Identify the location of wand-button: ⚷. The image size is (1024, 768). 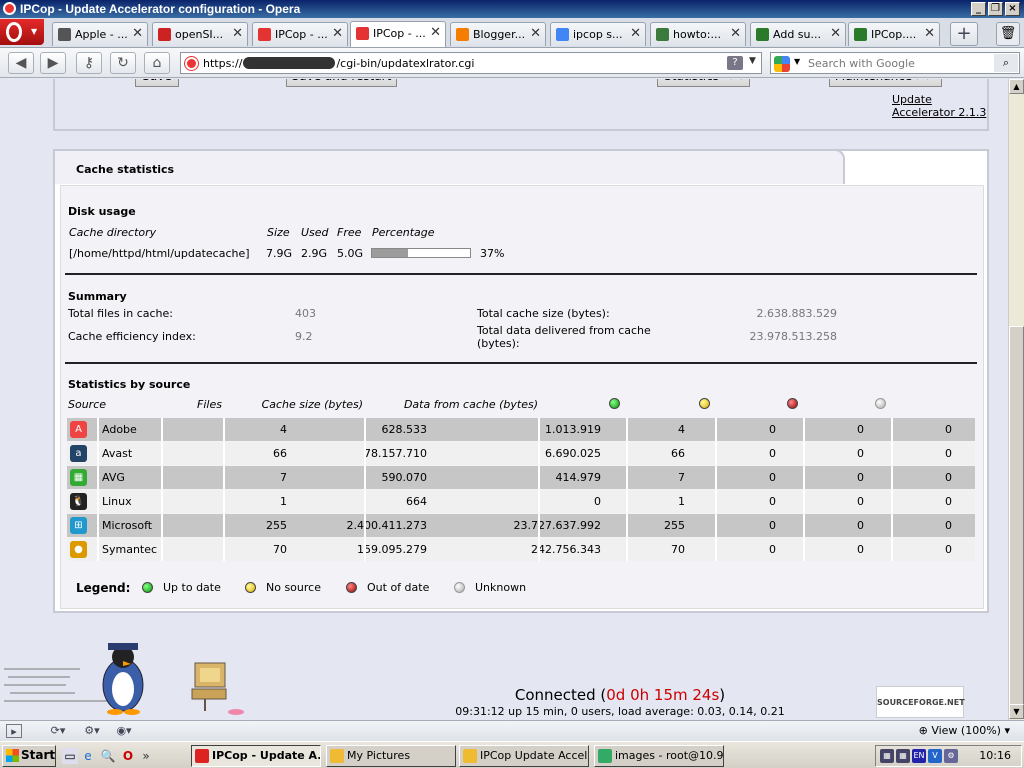
(89, 63).